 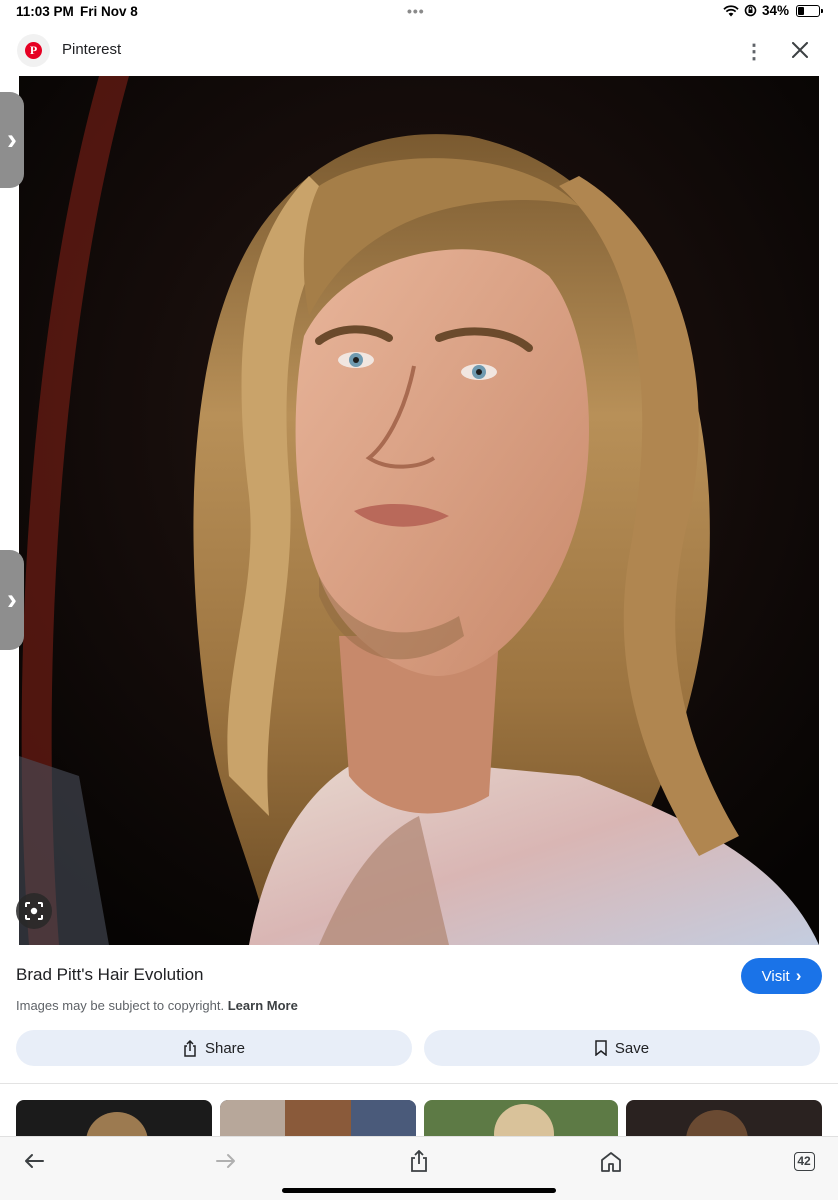 I want to click on share-page-button, so click(x=419, y=1161).